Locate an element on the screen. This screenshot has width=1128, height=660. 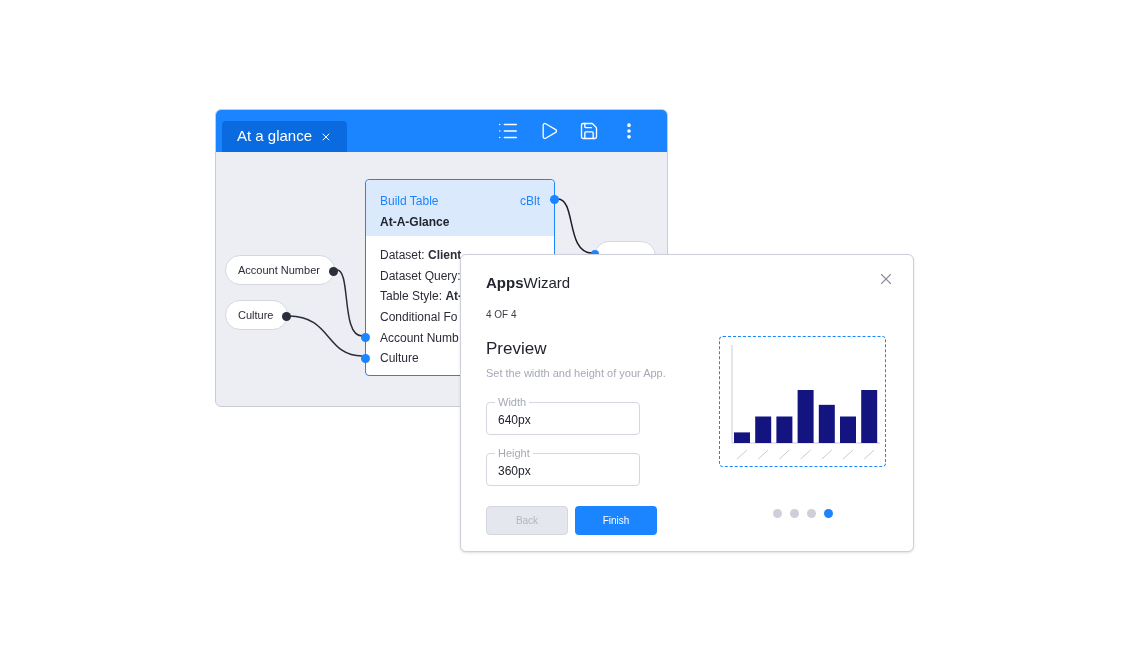
node-field: Dataset Query: is located at coordinates (420, 275).